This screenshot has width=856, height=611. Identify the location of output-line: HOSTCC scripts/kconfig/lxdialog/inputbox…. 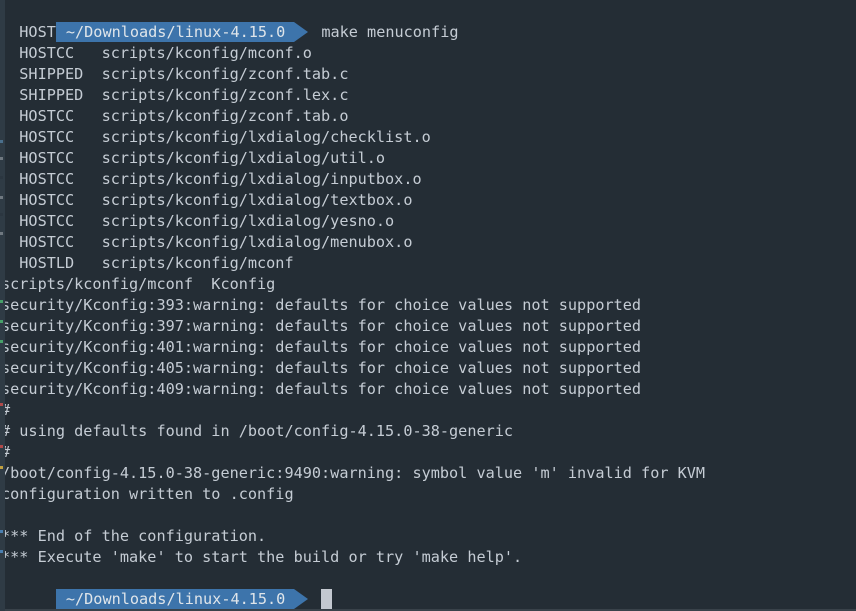
(211, 179).